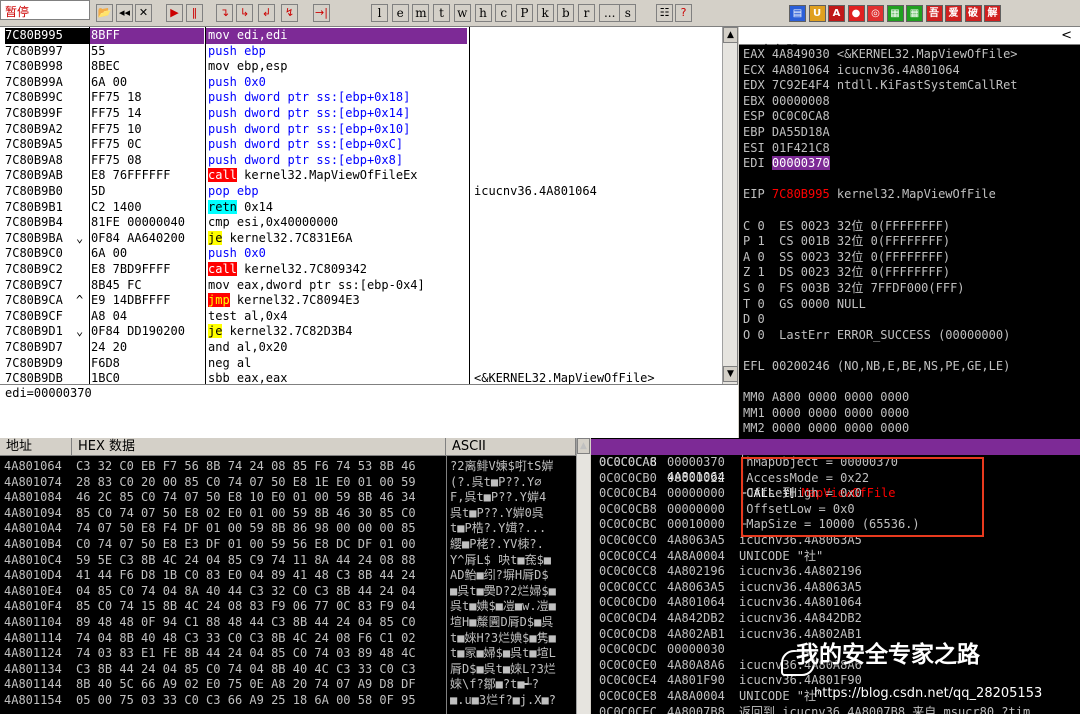  Describe the element at coordinates (914, 13) in the screenshot. I see `plugin-icon-6: ▦` at that location.